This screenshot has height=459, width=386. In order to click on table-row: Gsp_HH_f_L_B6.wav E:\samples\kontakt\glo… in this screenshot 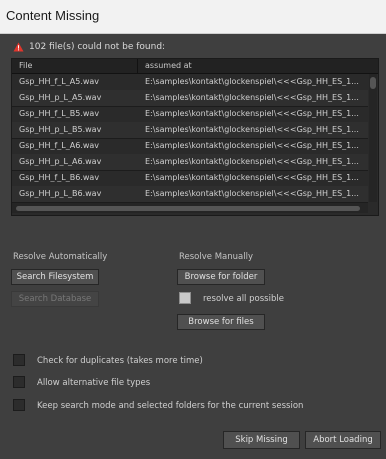, I will do `click(190, 178)`.